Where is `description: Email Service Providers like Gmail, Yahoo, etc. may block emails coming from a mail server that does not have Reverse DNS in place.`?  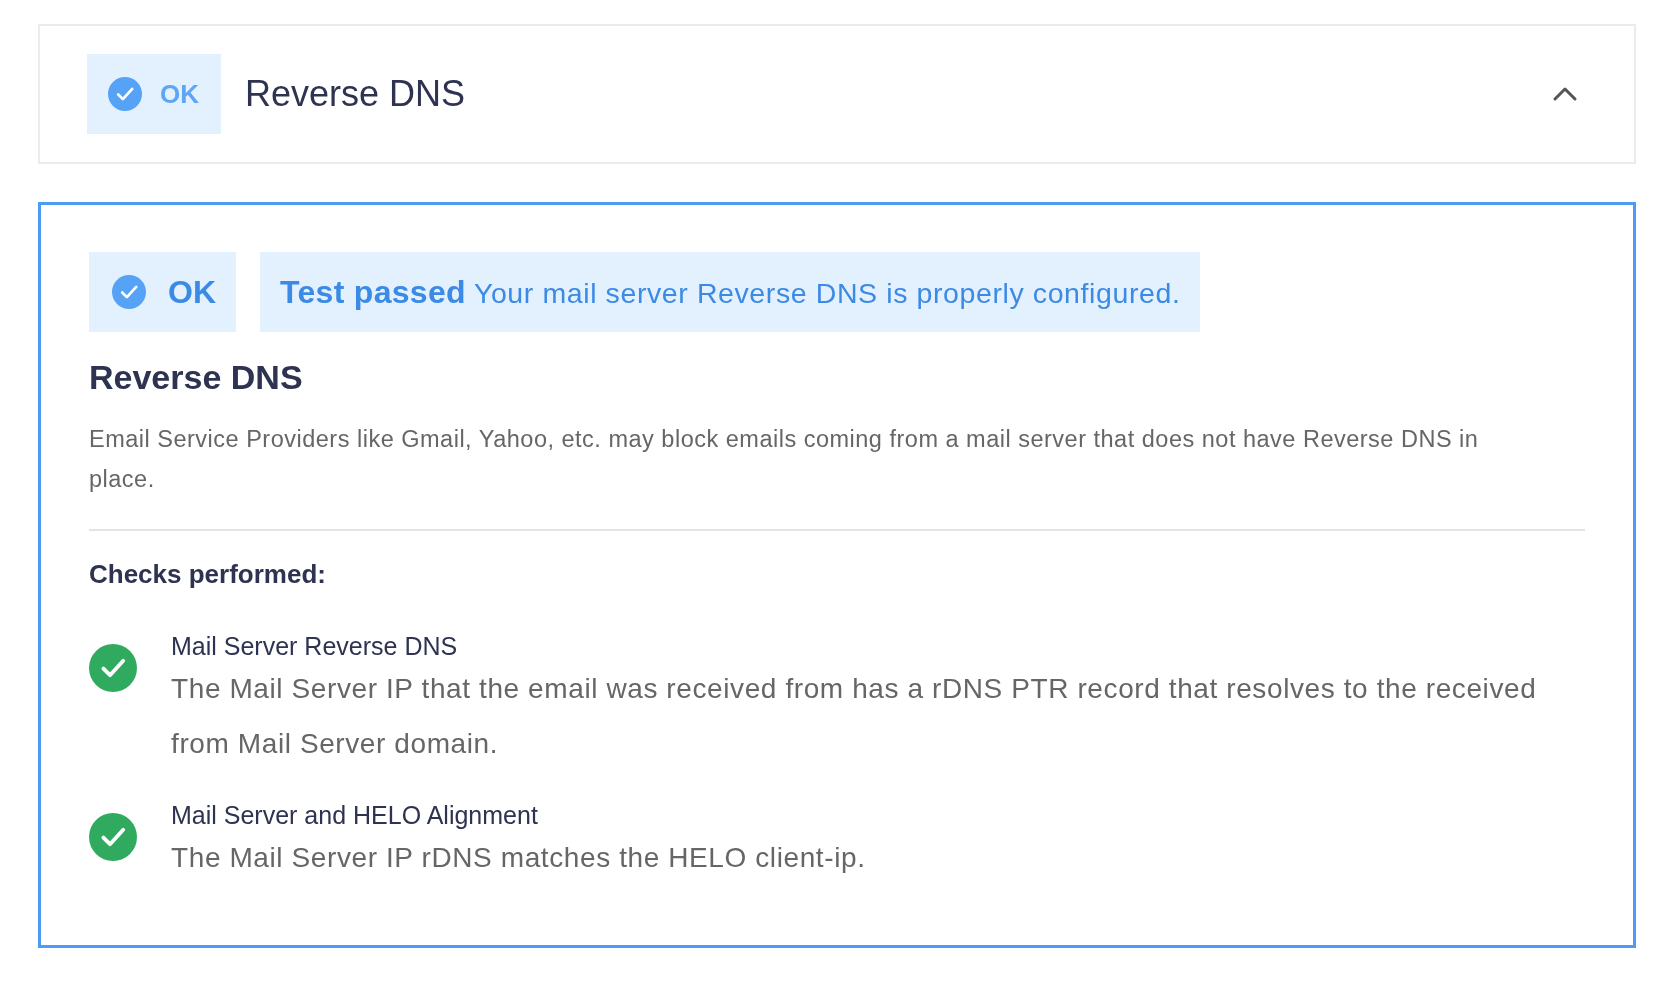 description: Email Service Providers like Gmail, Yahoo, etc. may block emails coming from a mail server that does not have Reverse DNS in place. is located at coordinates (784, 459).